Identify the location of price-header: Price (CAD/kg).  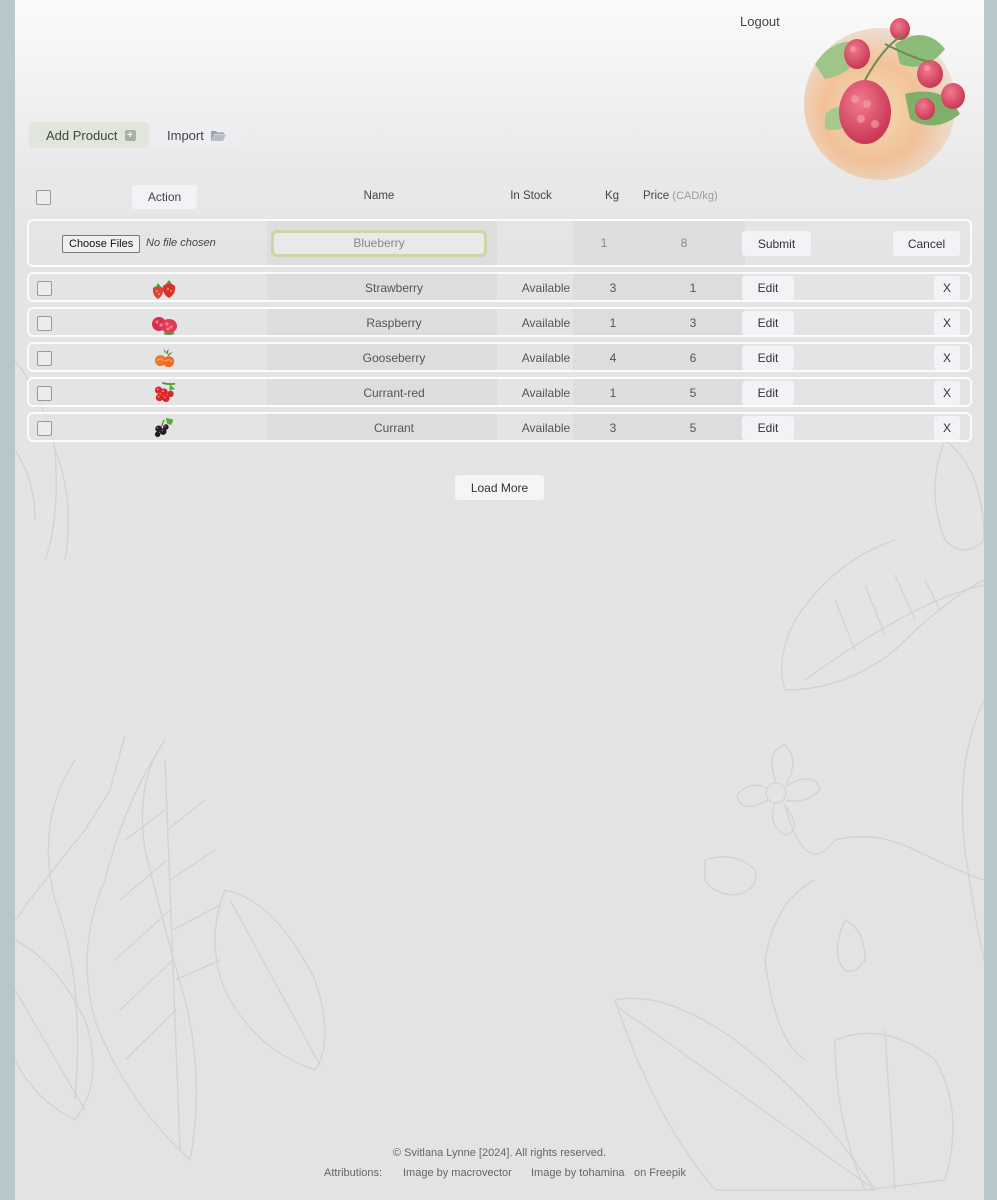
(693, 196).